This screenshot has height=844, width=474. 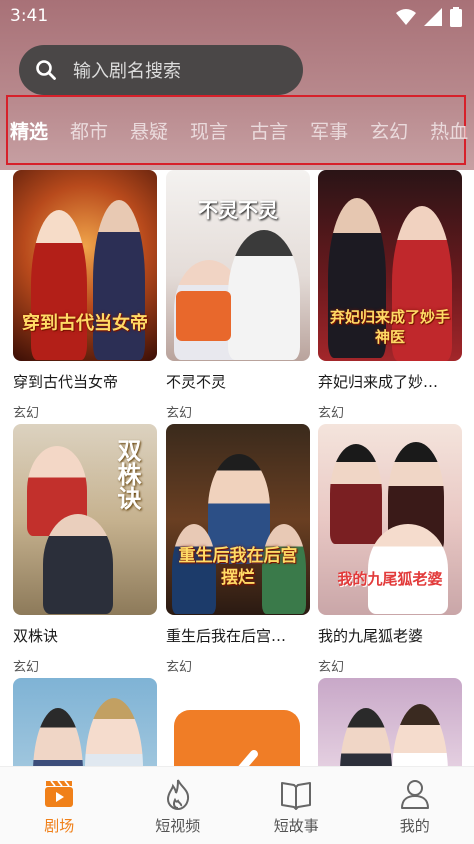 I want to click on app-logo-icon, so click(x=248, y=758).